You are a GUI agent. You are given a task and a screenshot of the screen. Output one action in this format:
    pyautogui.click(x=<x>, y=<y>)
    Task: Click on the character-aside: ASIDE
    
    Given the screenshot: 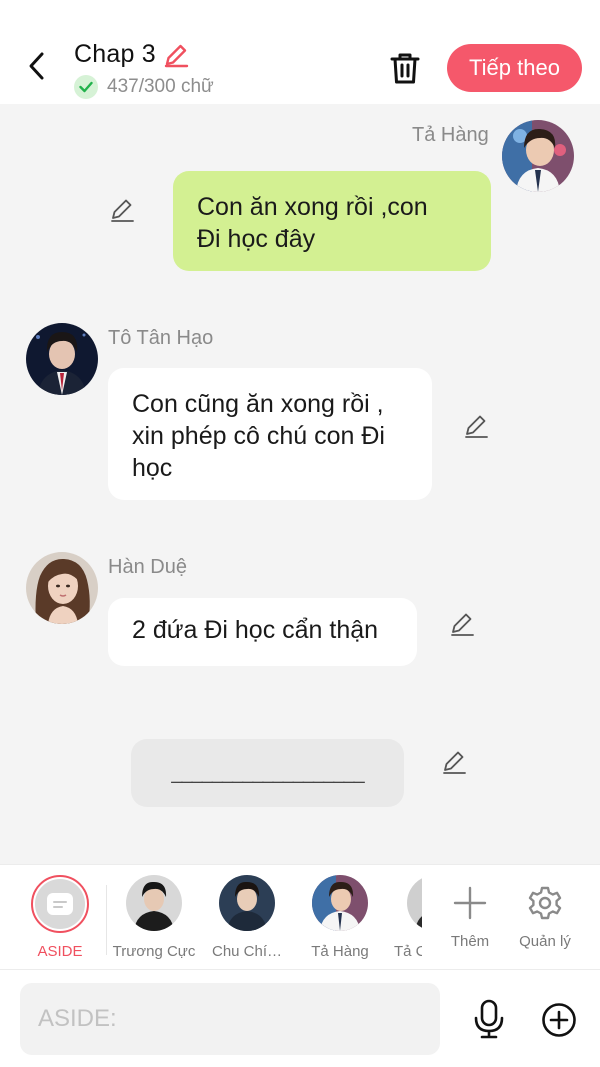 What is the action you would take?
    pyautogui.click(x=60, y=917)
    